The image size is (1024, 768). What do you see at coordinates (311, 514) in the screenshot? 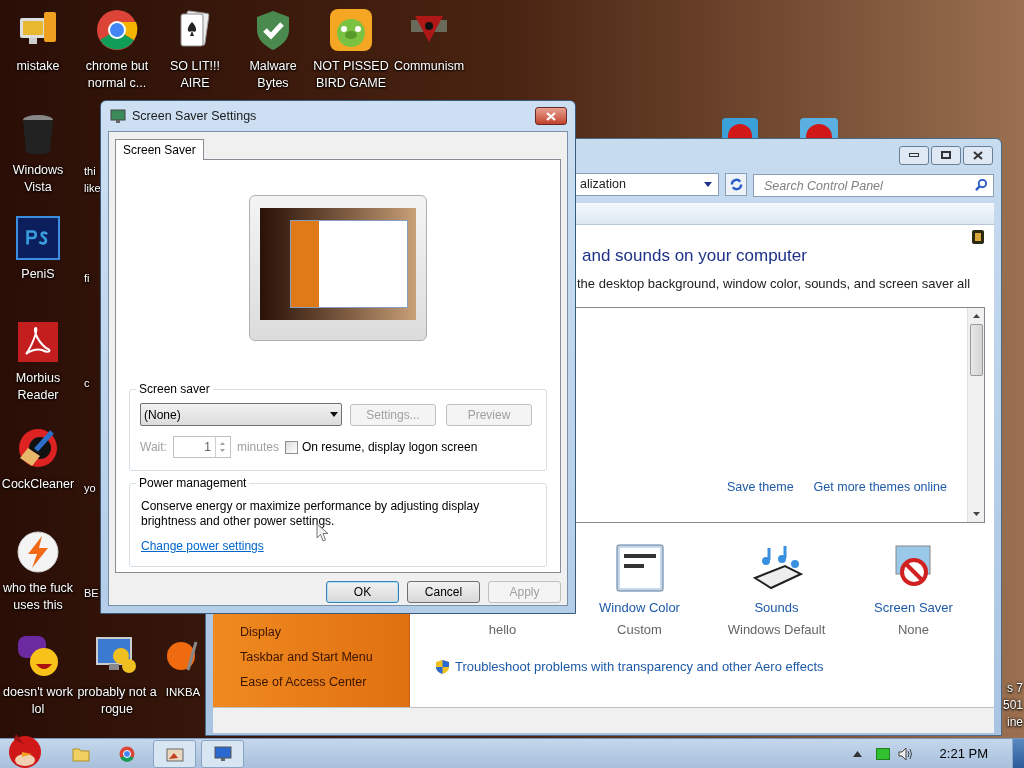
I see `power-description: Conserve energy or maximize performance by adjusting display brightness and other power settings.` at bounding box center [311, 514].